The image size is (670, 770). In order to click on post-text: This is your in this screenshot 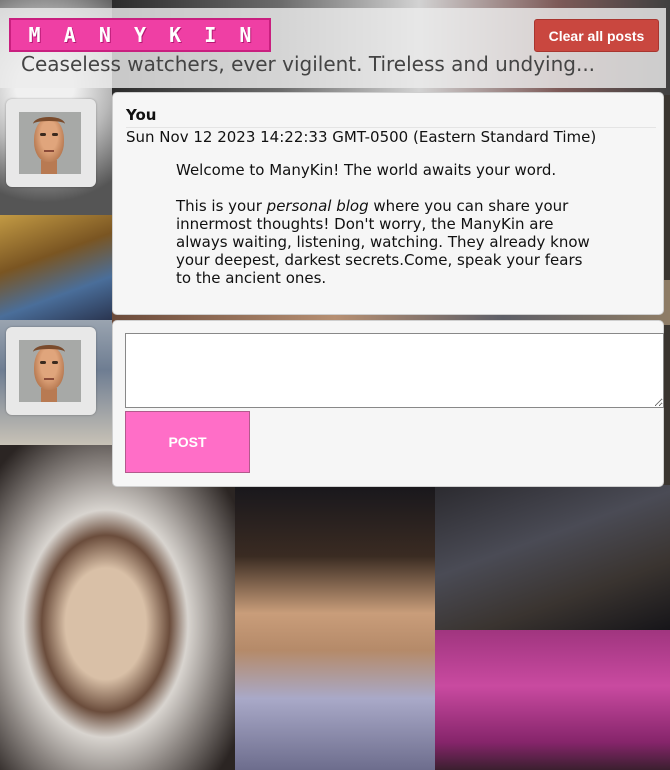, I will do `click(221, 206)`.